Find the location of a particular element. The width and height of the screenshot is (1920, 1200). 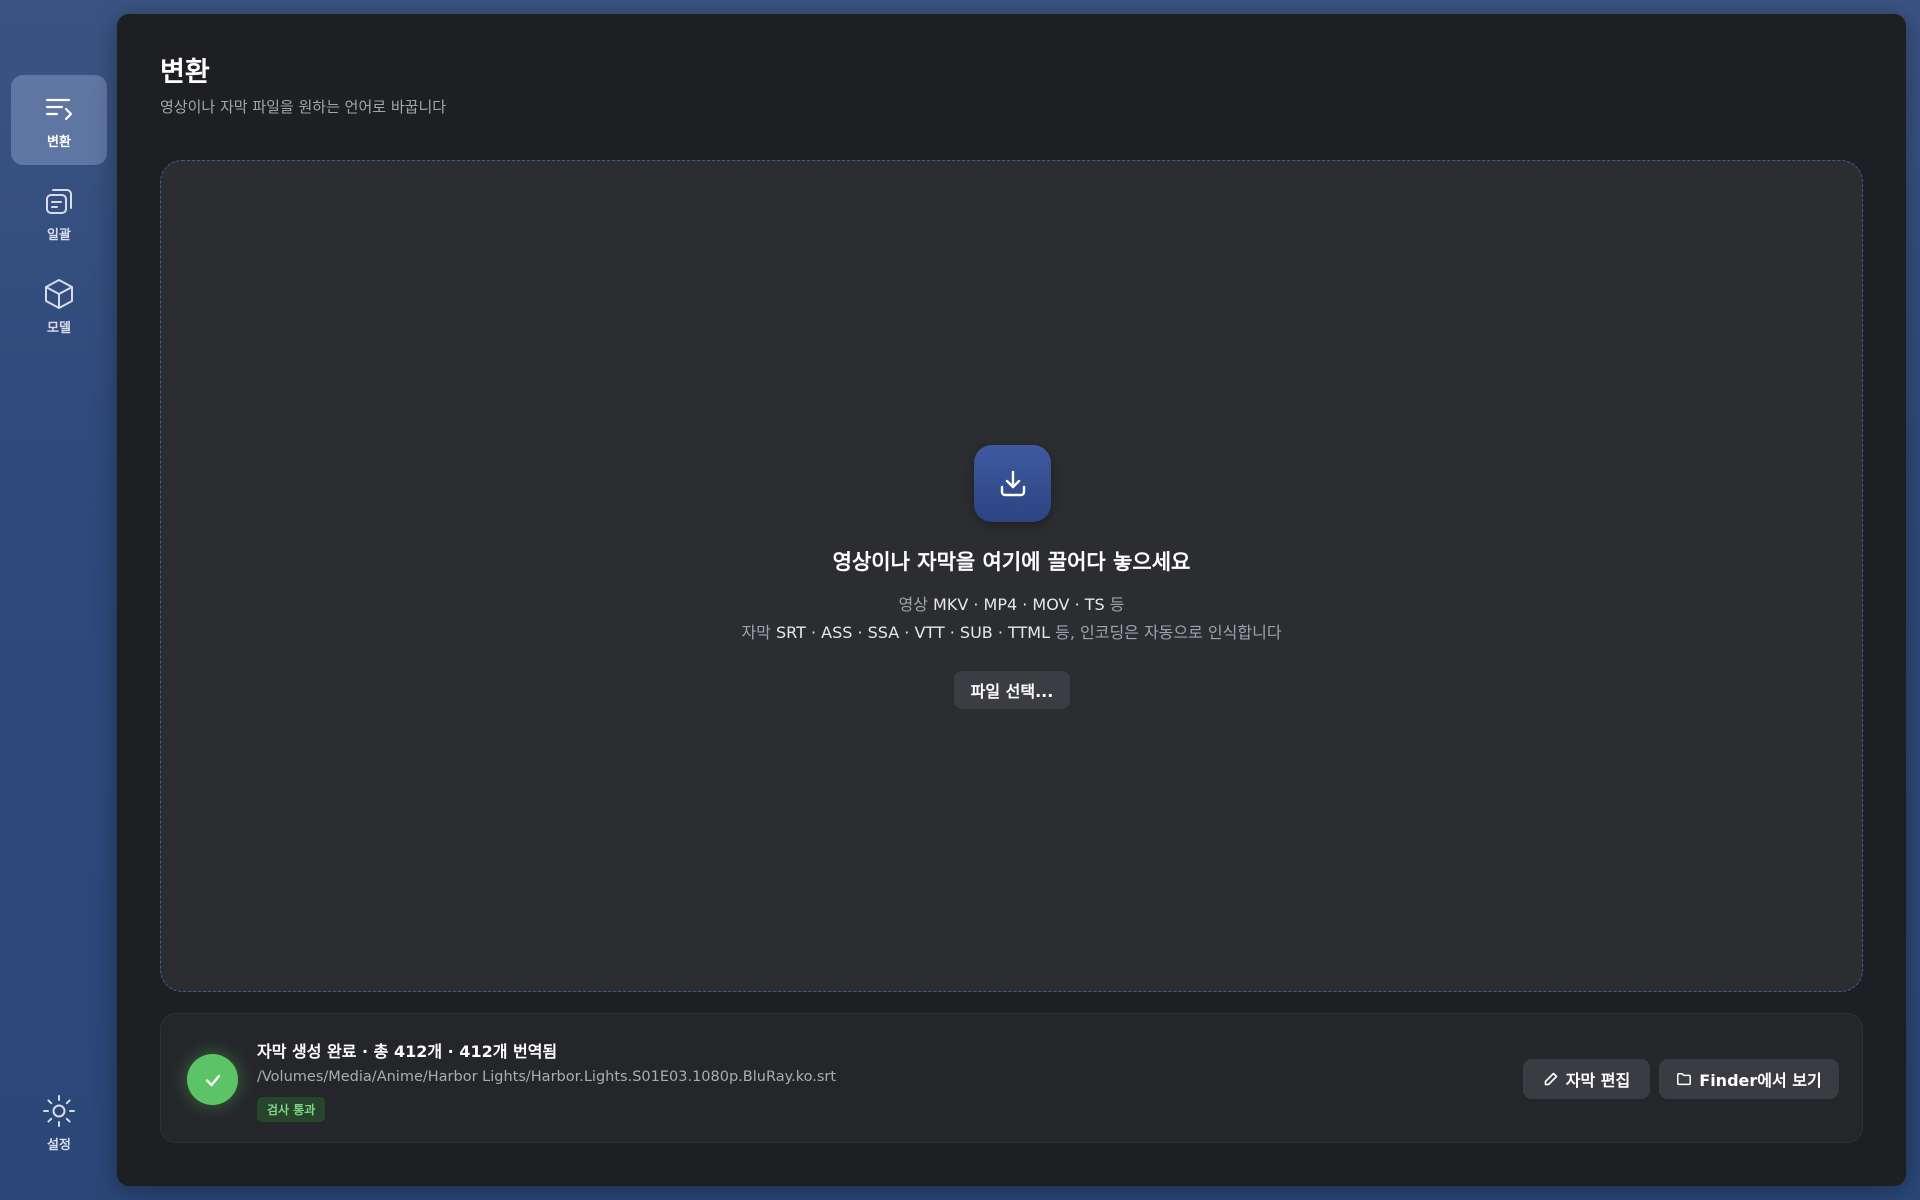

status-badge: 검사 통과 is located at coordinates (291, 1109).